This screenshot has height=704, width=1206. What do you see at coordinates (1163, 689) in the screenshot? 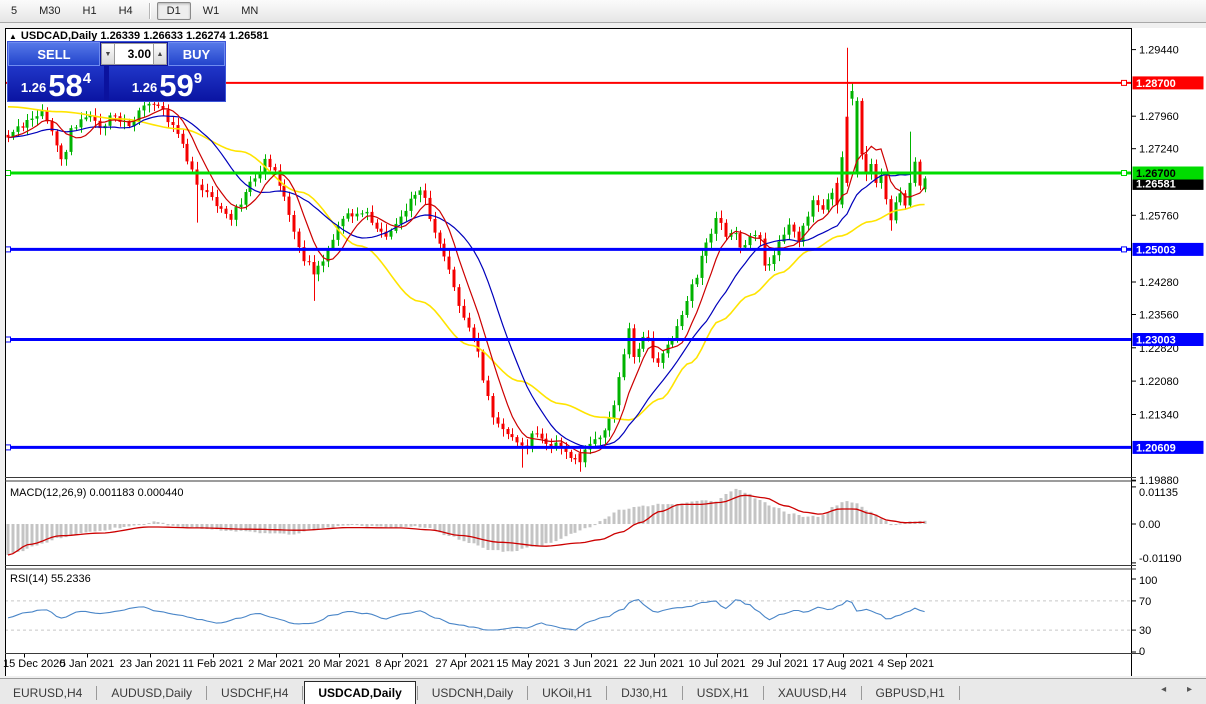
I see `tab-scroll-left-icon: ◂` at bounding box center [1163, 689].